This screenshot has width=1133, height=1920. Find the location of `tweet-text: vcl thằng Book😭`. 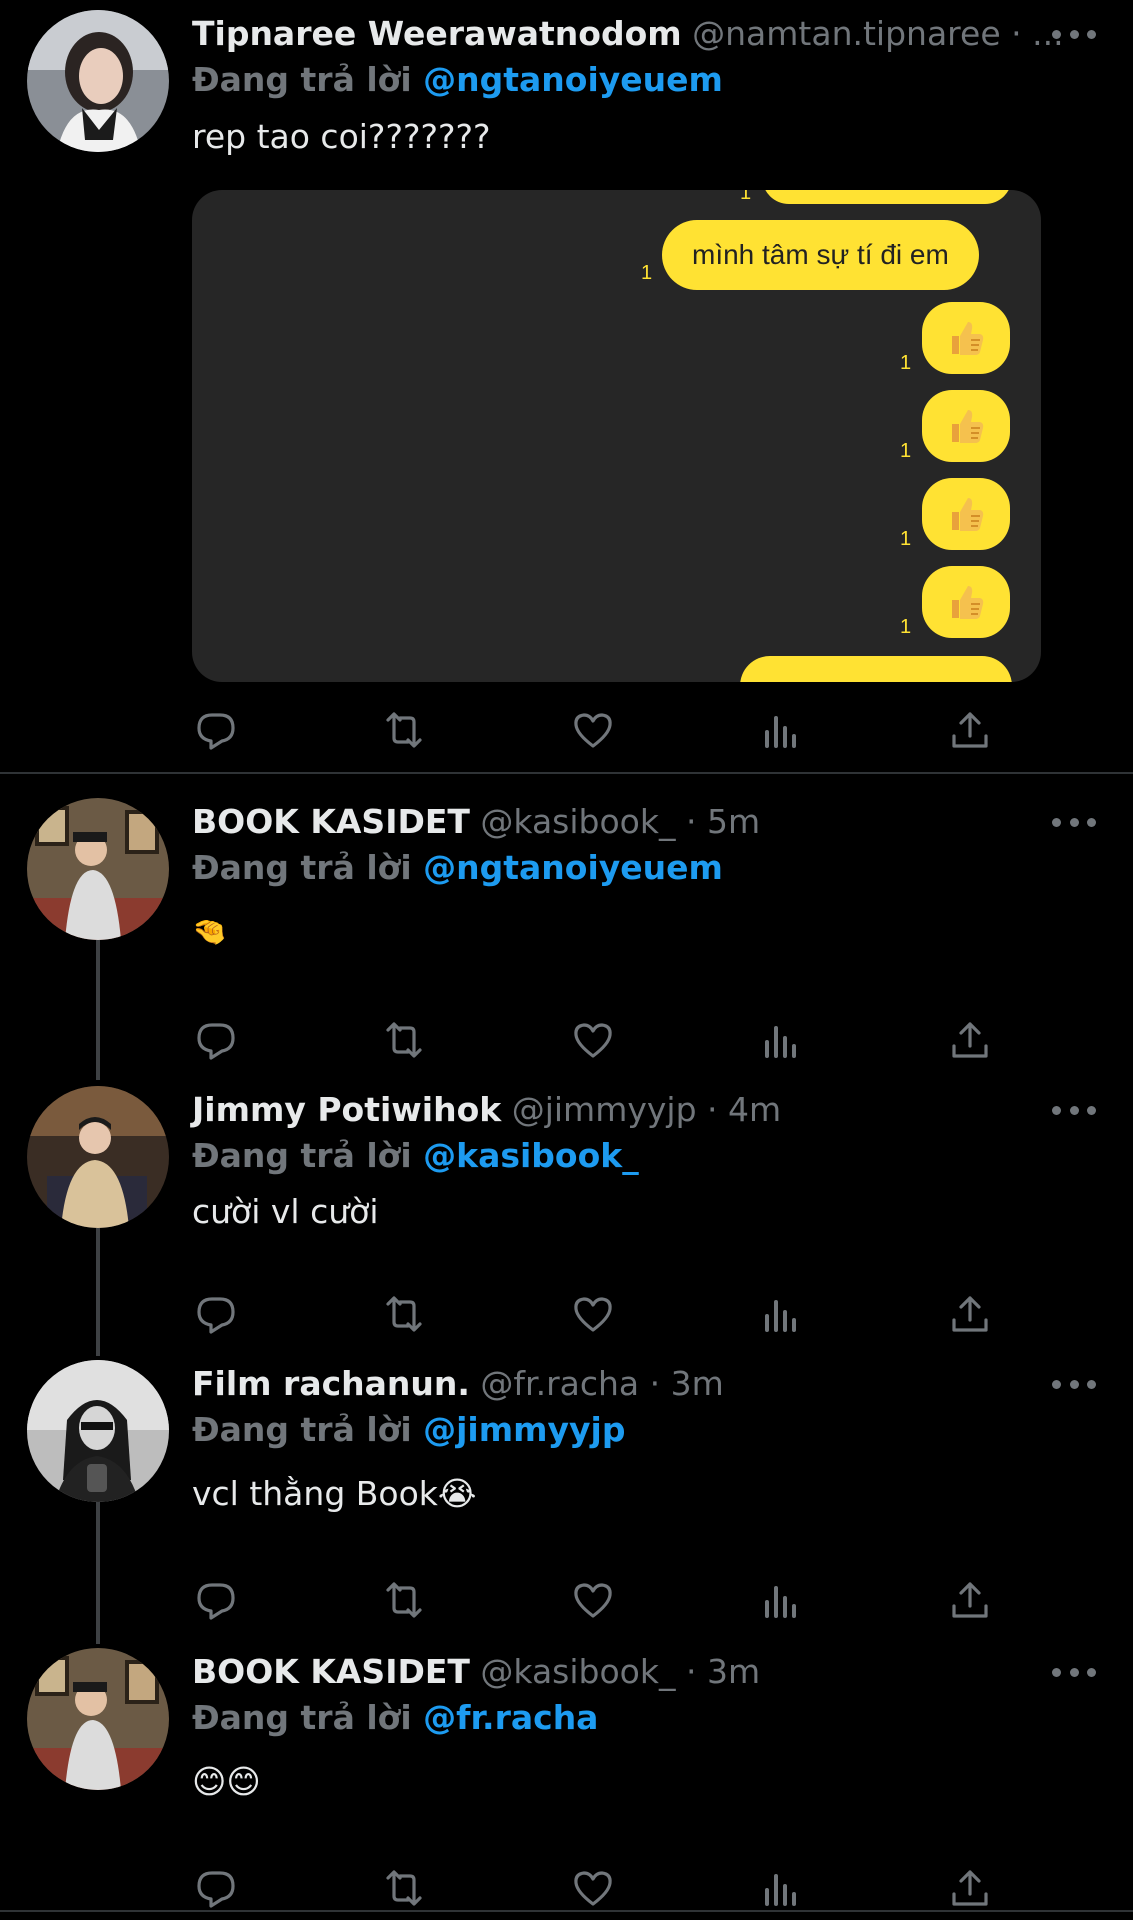

tweet-text: vcl thằng Book😭 is located at coordinates (334, 1493).